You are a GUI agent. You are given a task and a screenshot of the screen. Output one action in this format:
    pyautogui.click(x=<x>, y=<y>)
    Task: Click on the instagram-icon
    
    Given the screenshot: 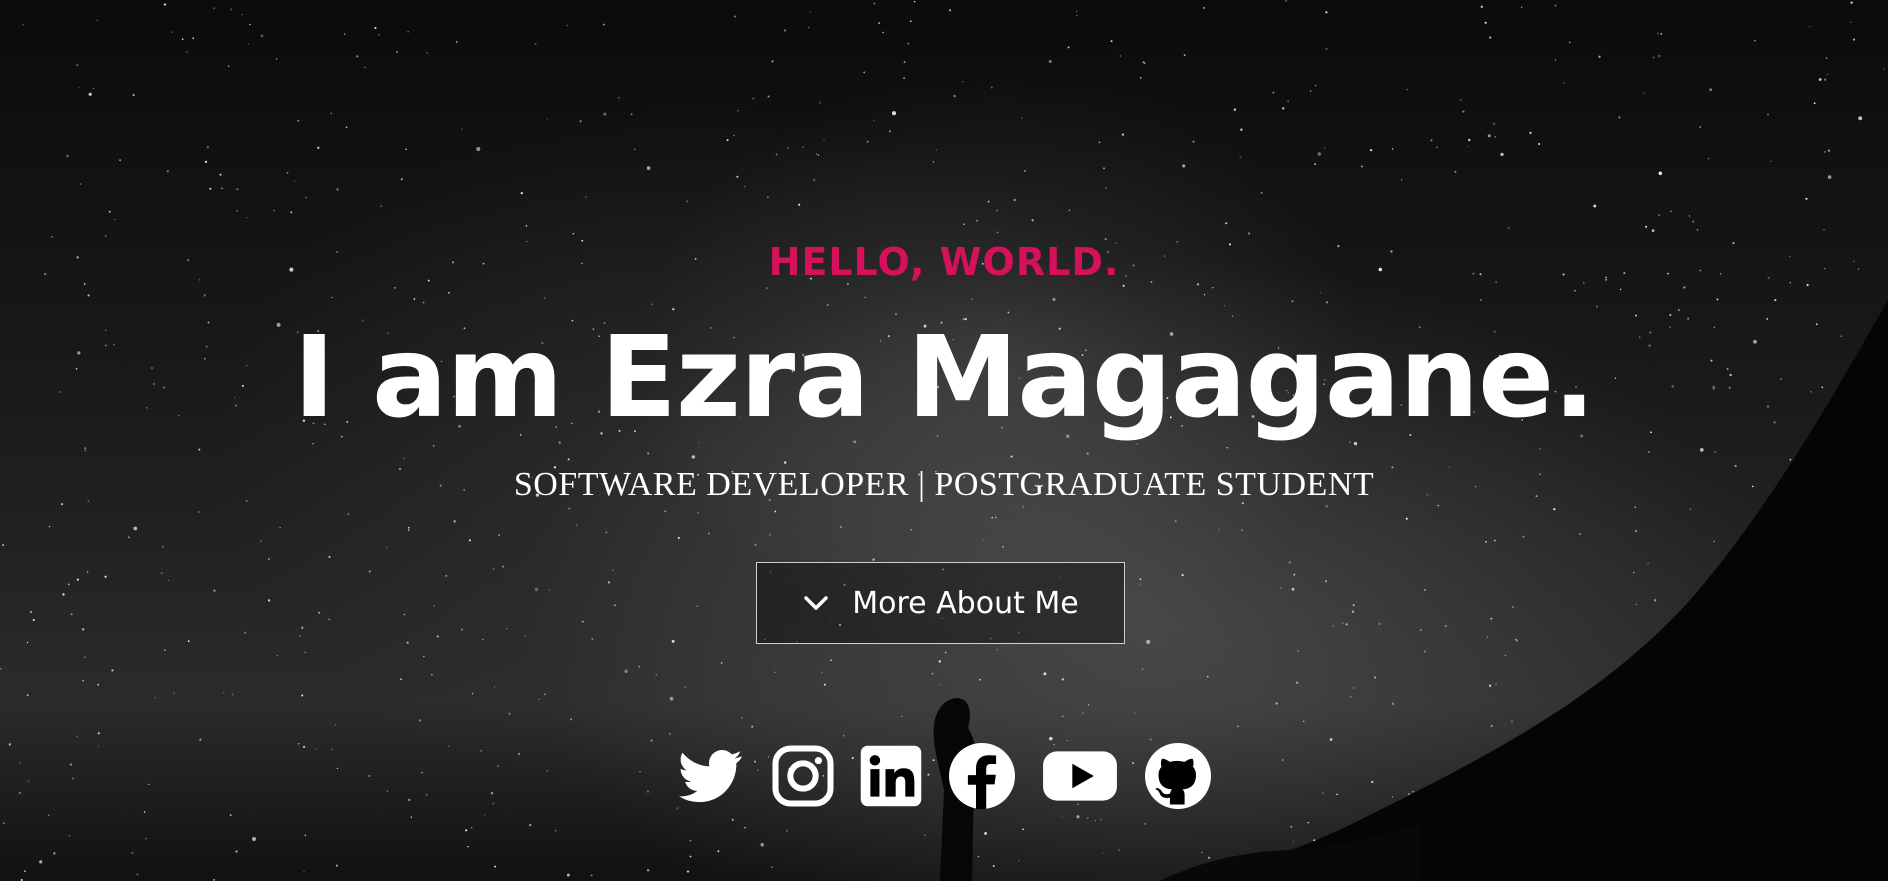 What is the action you would take?
    pyautogui.click(x=803, y=776)
    